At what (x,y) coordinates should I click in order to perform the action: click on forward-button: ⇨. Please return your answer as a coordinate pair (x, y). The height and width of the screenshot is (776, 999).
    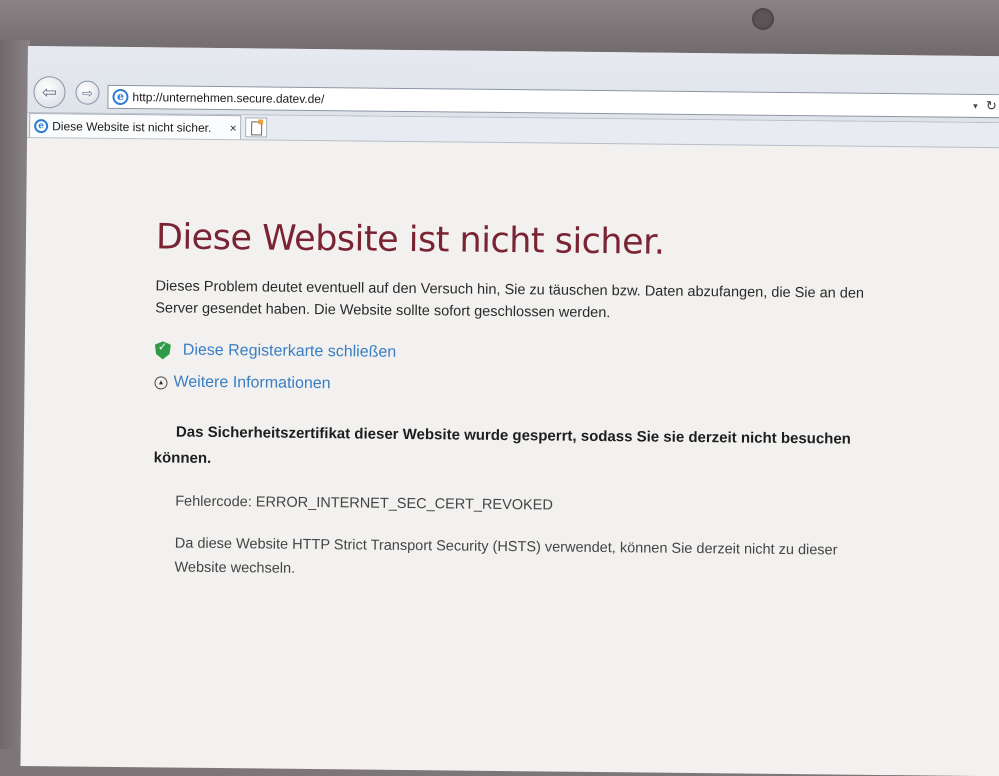
    Looking at the image, I should click on (87, 92).